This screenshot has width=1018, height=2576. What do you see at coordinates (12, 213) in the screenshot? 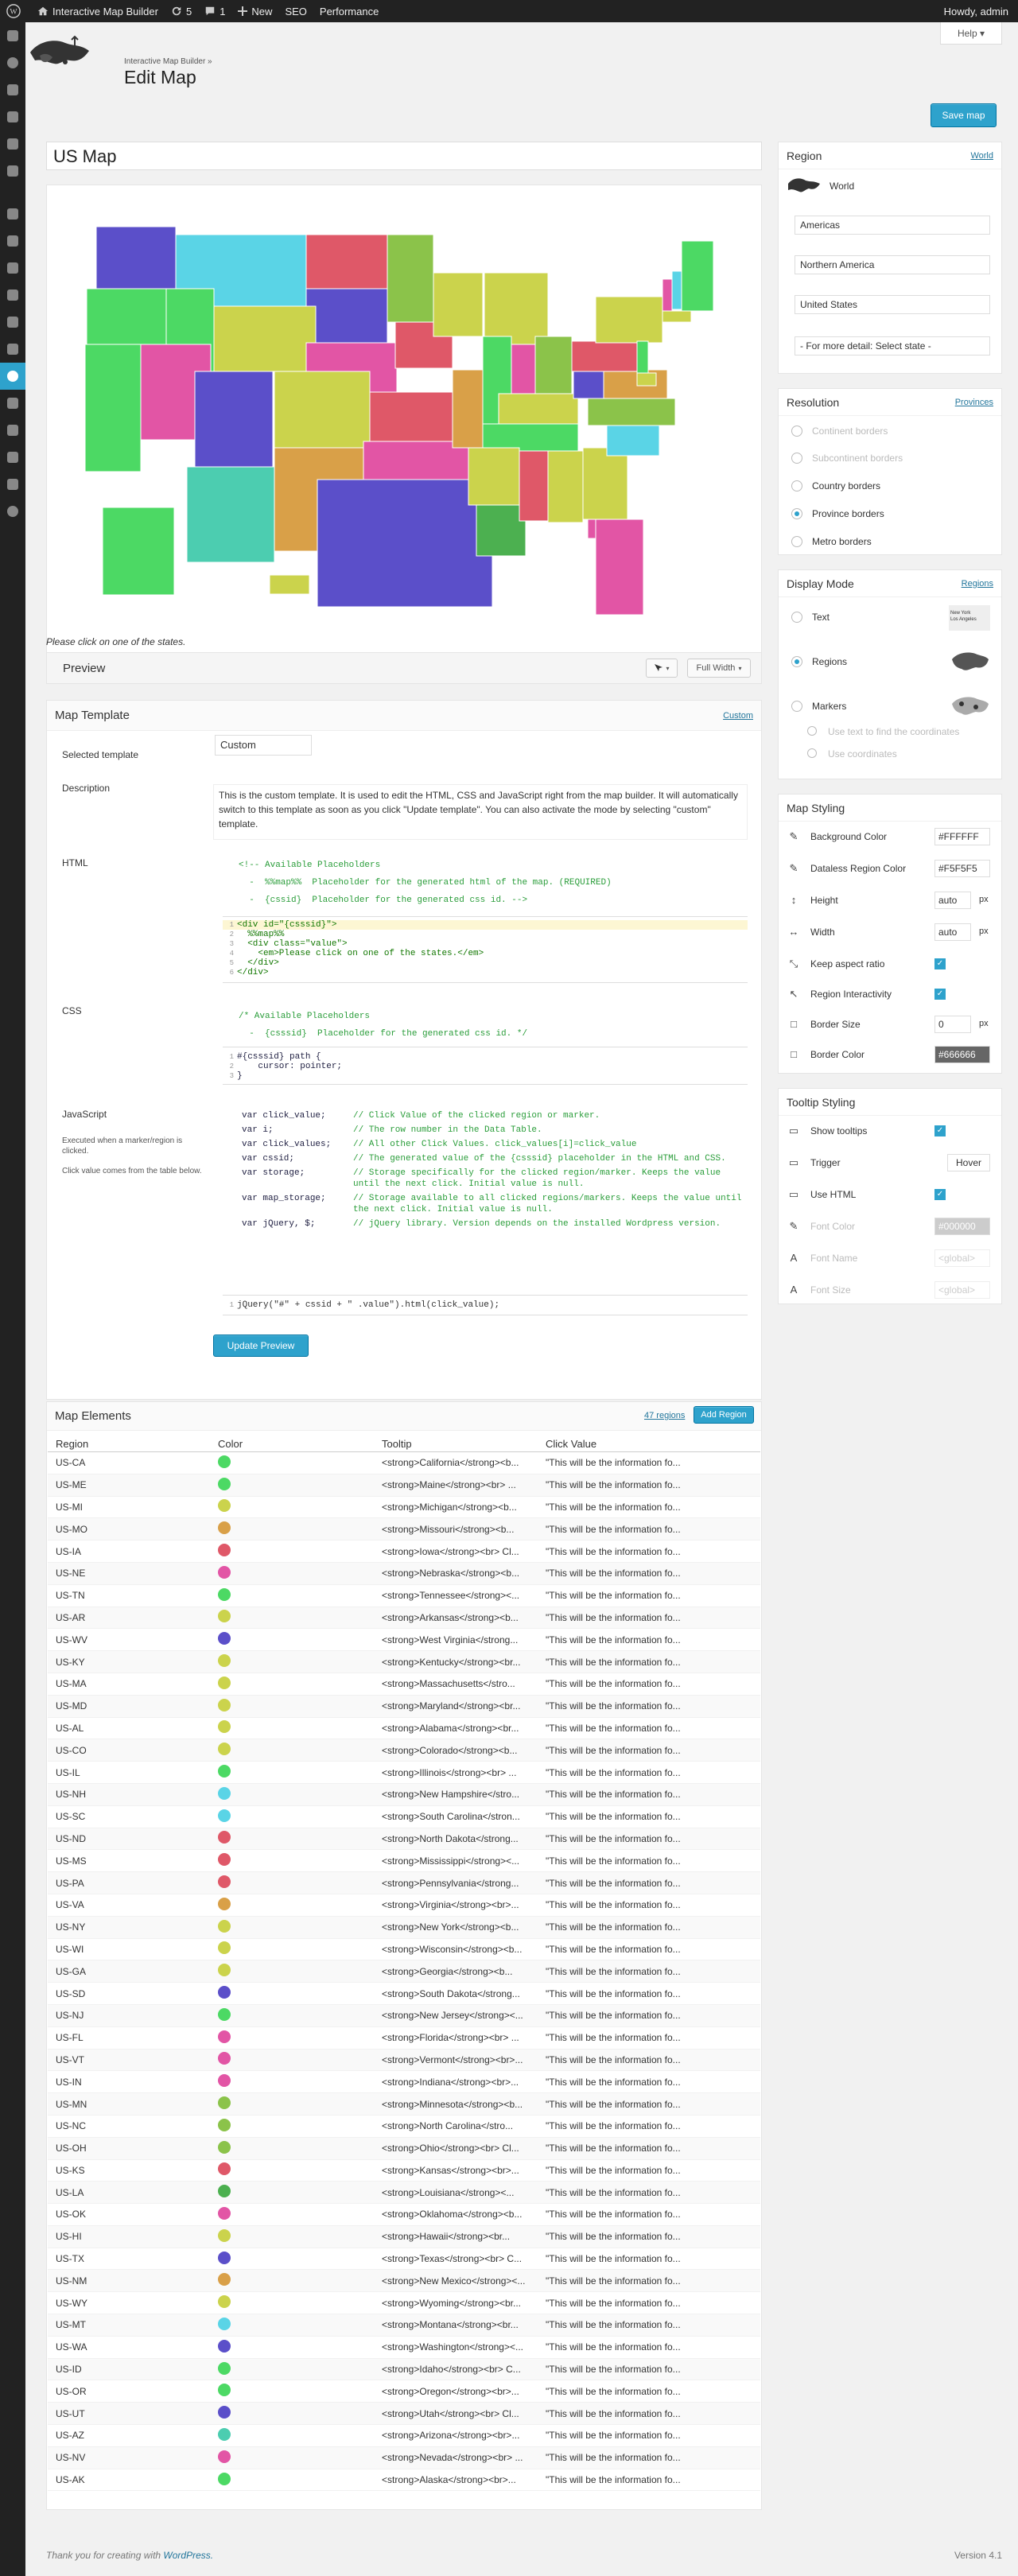
I see `appearance-icon` at bounding box center [12, 213].